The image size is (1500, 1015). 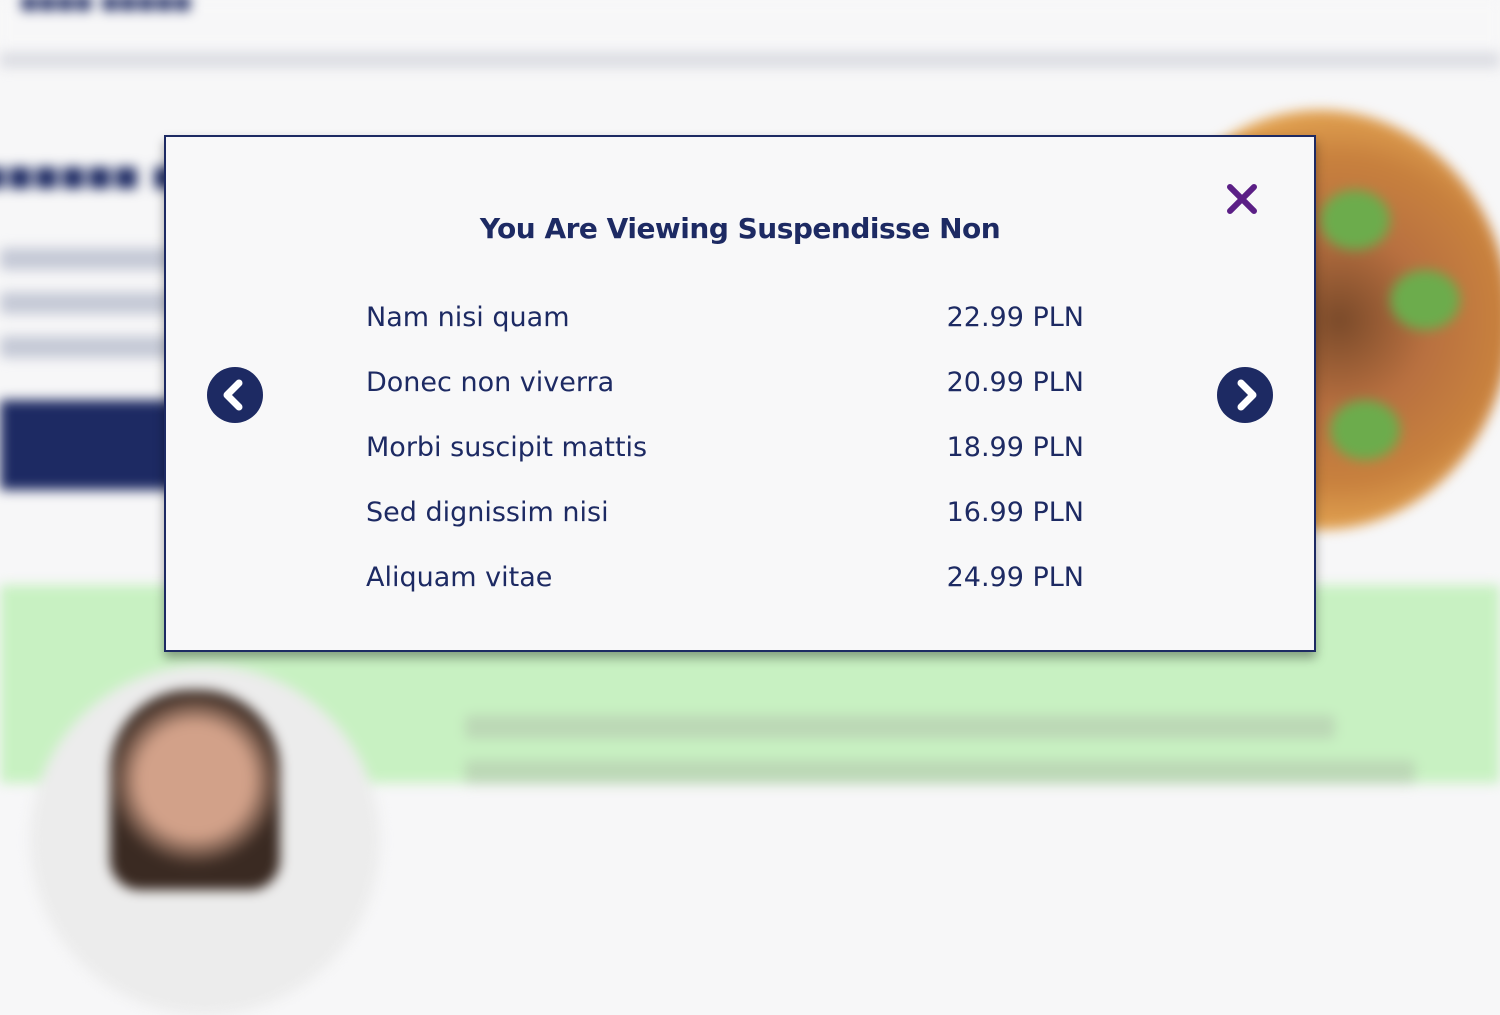 What do you see at coordinates (490, 382) in the screenshot?
I see `menu-item-name: Donec non viverra` at bounding box center [490, 382].